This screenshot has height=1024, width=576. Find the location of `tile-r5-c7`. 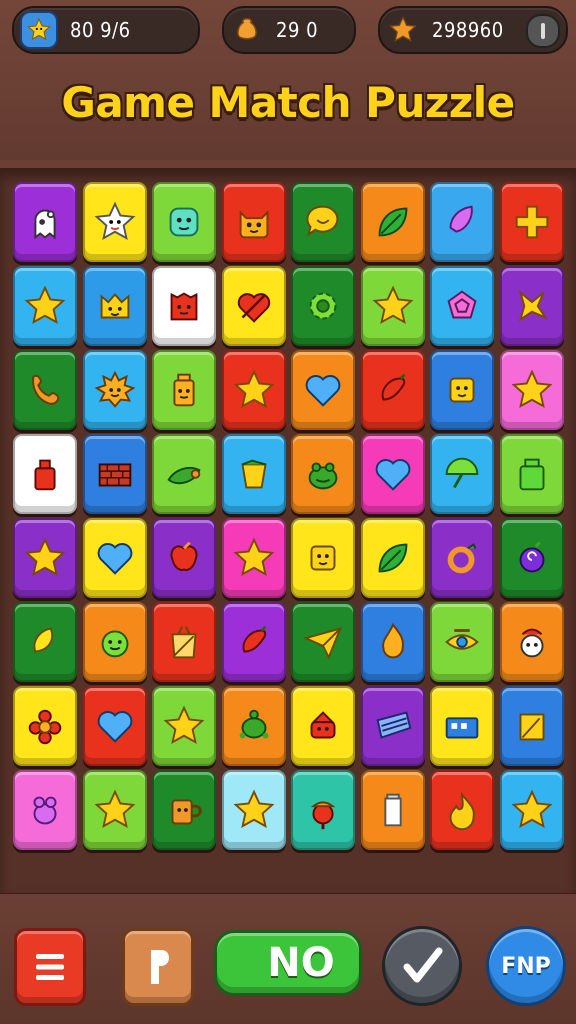

tile-r5-c7 is located at coordinates (462, 558).